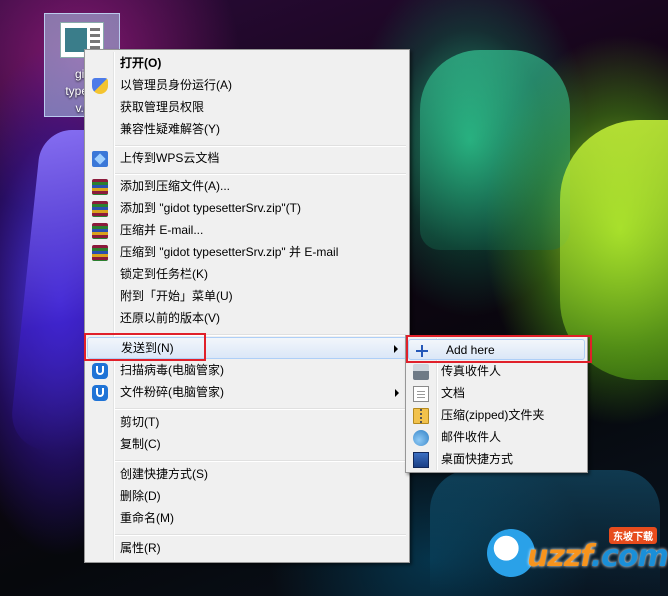 This screenshot has height=596, width=668. I want to click on submenu-item-documents: 文档, so click(496, 393).